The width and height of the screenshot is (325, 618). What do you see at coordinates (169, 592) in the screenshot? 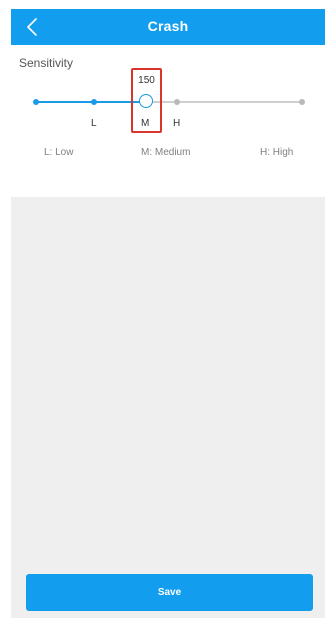
I see `save-button: Save` at bounding box center [169, 592].